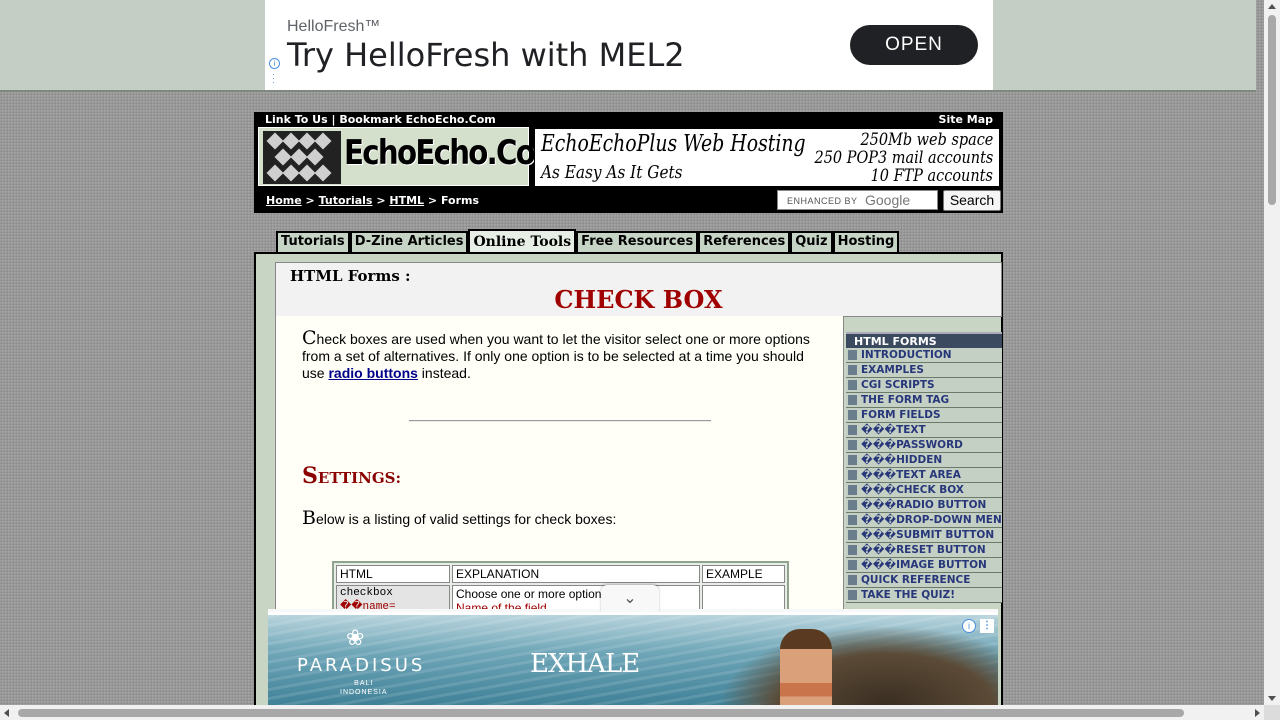  What do you see at coordinates (460, 200) in the screenshot?
I see `breadcrumb-current: Forms` at bounding box center [460, 200].